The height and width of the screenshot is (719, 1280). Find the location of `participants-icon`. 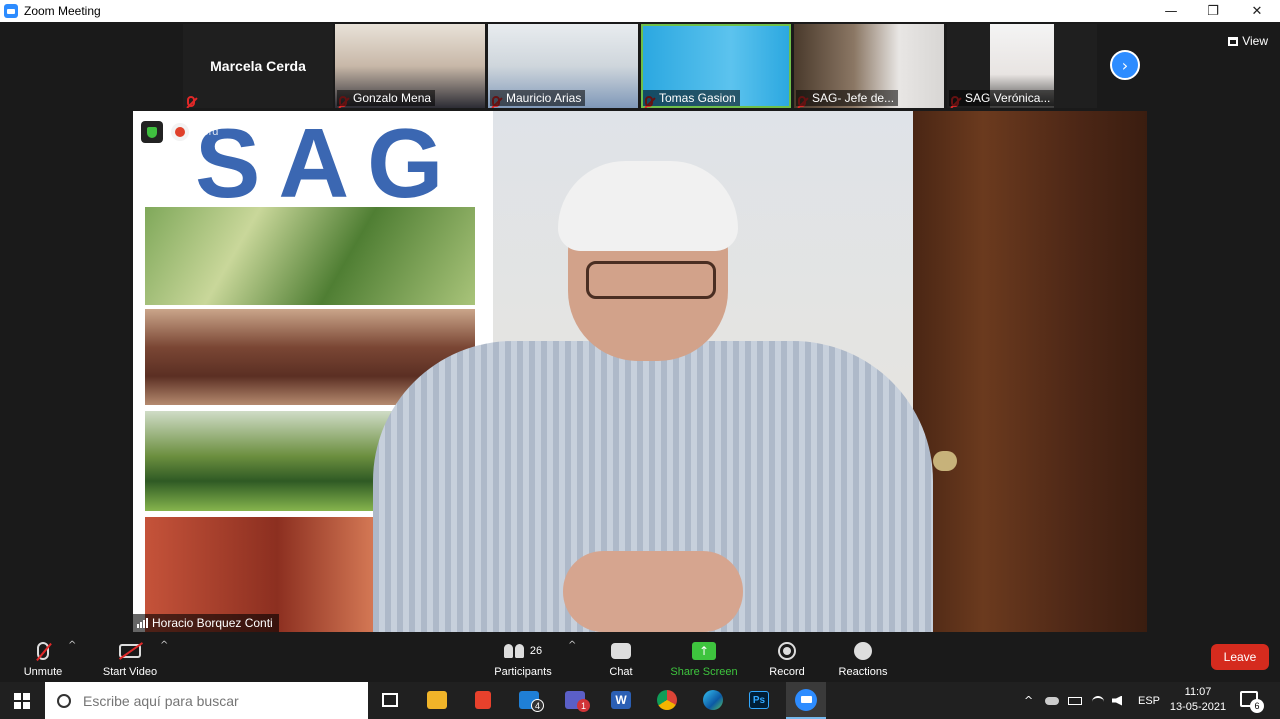

participants-icon is located at coordinates (513, 651).